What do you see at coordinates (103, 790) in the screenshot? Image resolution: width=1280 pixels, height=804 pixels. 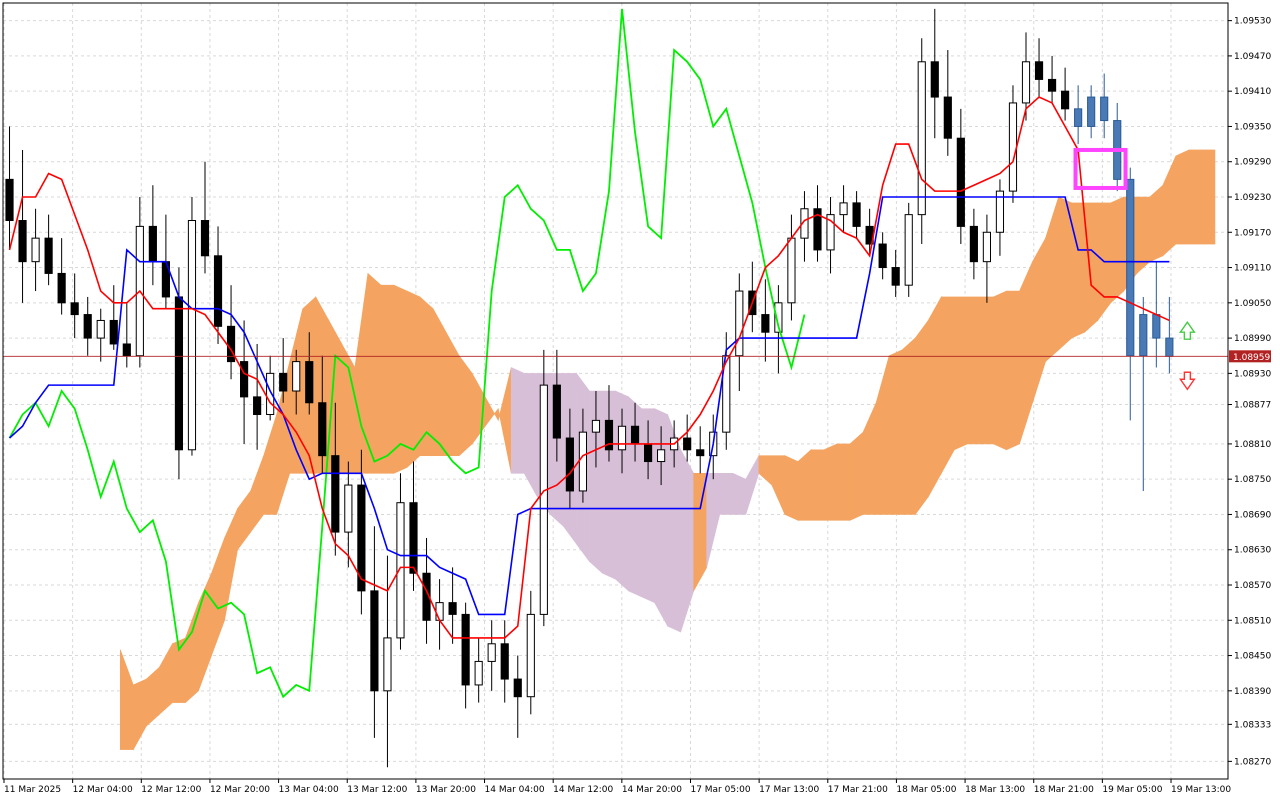 I see `x-tick-label: 12 Mar 04:00` at bounding box center [103, 790].